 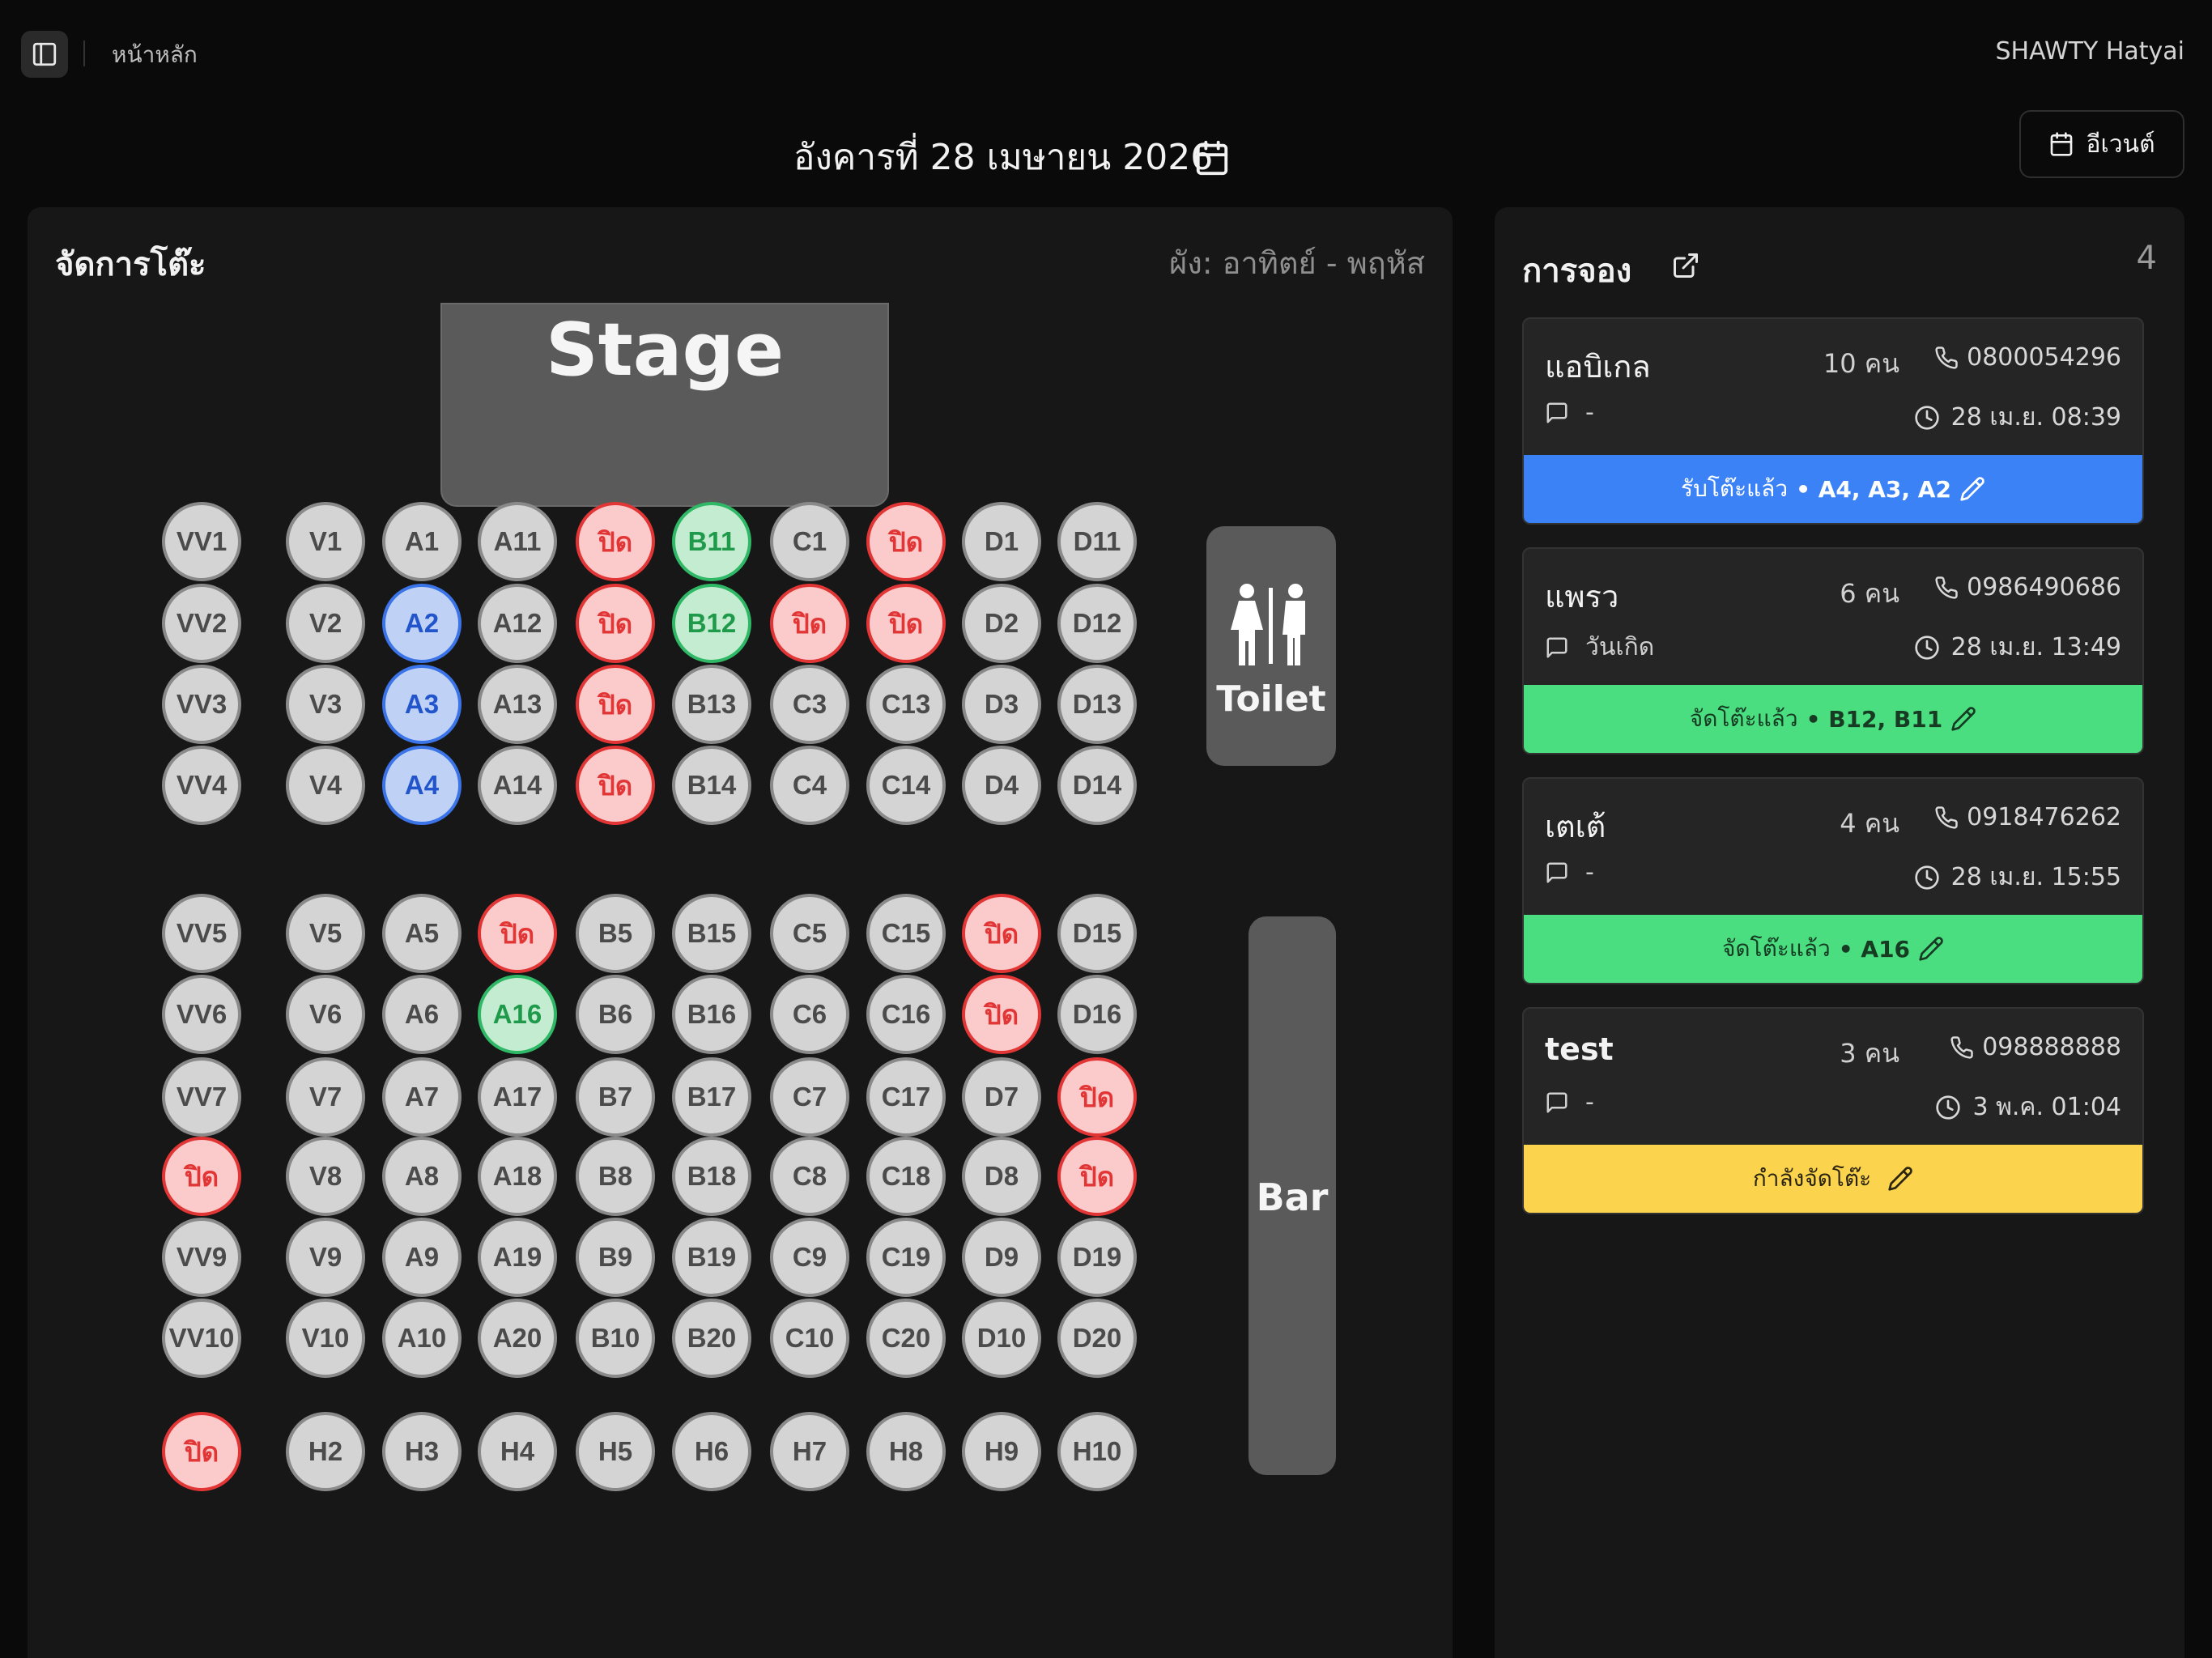 What do you see at coordinates (906, 1451) in the screenshot?
I see `table-seat: H8` at bounding box center [906, 1451].